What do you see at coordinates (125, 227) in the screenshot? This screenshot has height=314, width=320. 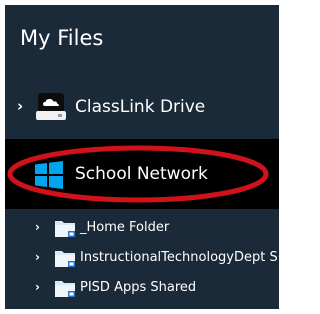 I see `folder-label: _Home Folder` at bounding box center [125, 227].